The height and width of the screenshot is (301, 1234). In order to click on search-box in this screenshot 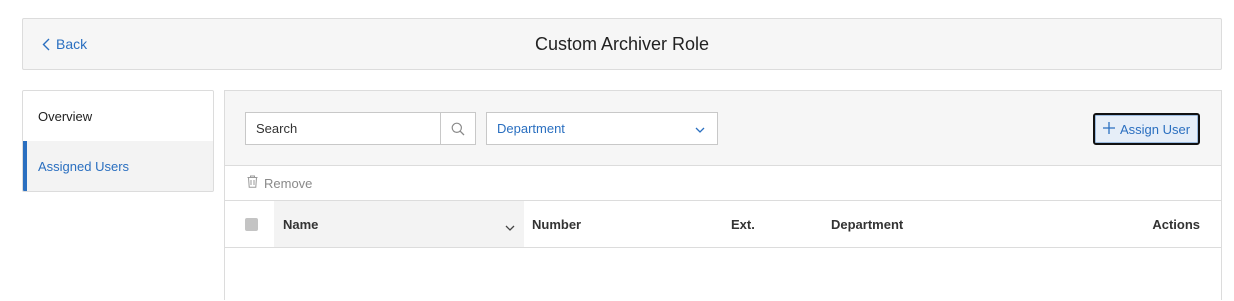, I will do `click(360, 128)`.